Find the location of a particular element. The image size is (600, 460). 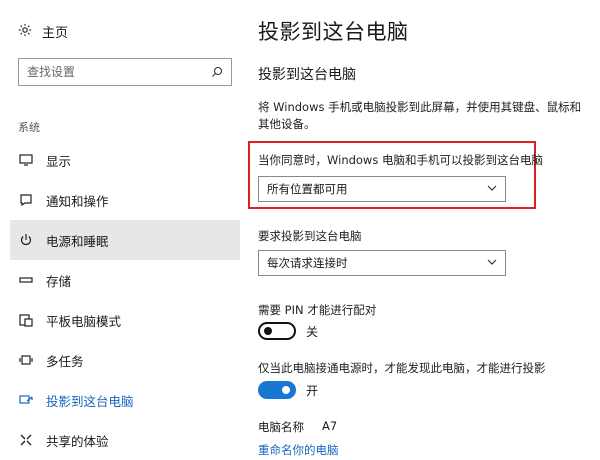

request-dropdown: 每次请求连接时 is located at coordinates (382, 263).